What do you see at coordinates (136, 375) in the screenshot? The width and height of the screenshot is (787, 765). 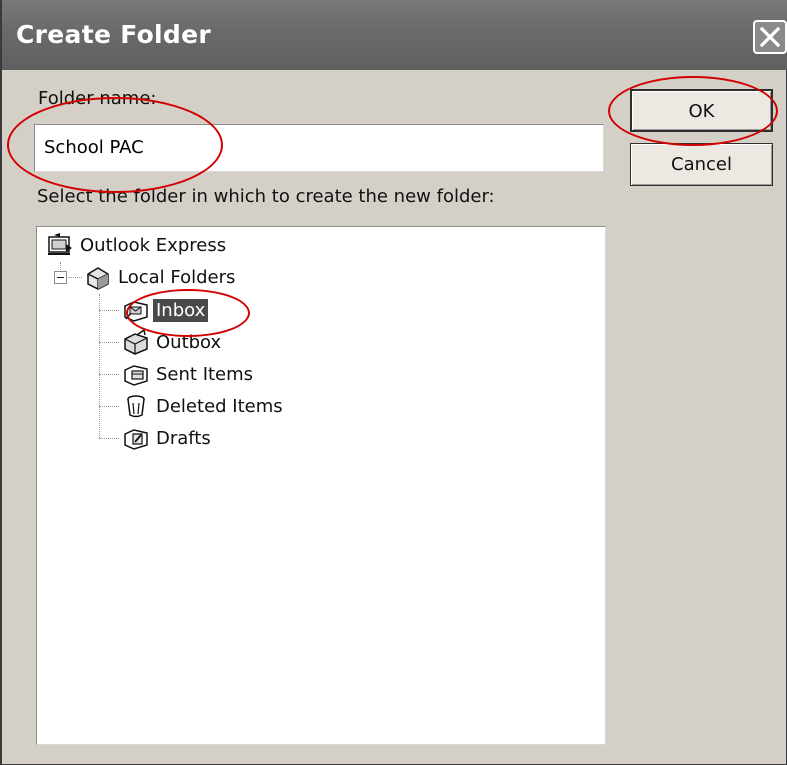 I see `sent-items-icon` at bounding box center [136, 375].